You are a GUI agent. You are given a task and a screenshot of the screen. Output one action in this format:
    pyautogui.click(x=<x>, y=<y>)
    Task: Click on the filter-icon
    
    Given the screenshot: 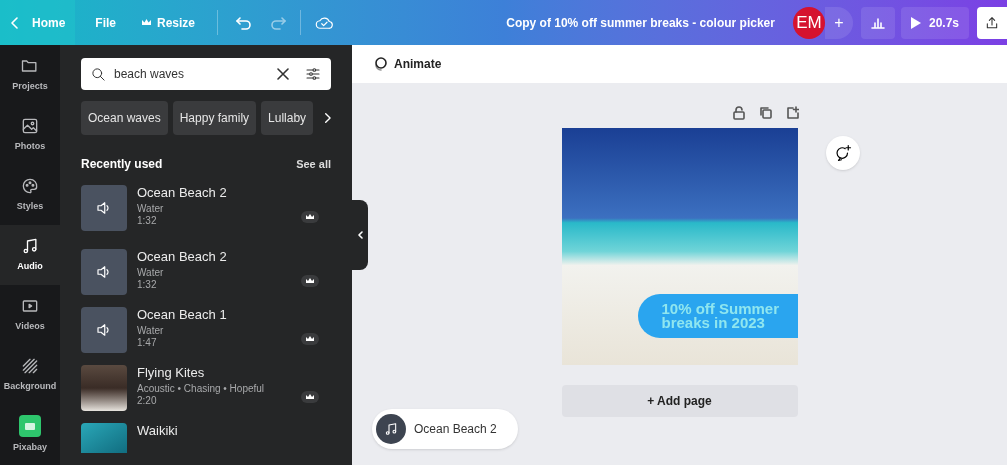 What is the action you would take?
    pyautogui.click(x=313, y=74)
    